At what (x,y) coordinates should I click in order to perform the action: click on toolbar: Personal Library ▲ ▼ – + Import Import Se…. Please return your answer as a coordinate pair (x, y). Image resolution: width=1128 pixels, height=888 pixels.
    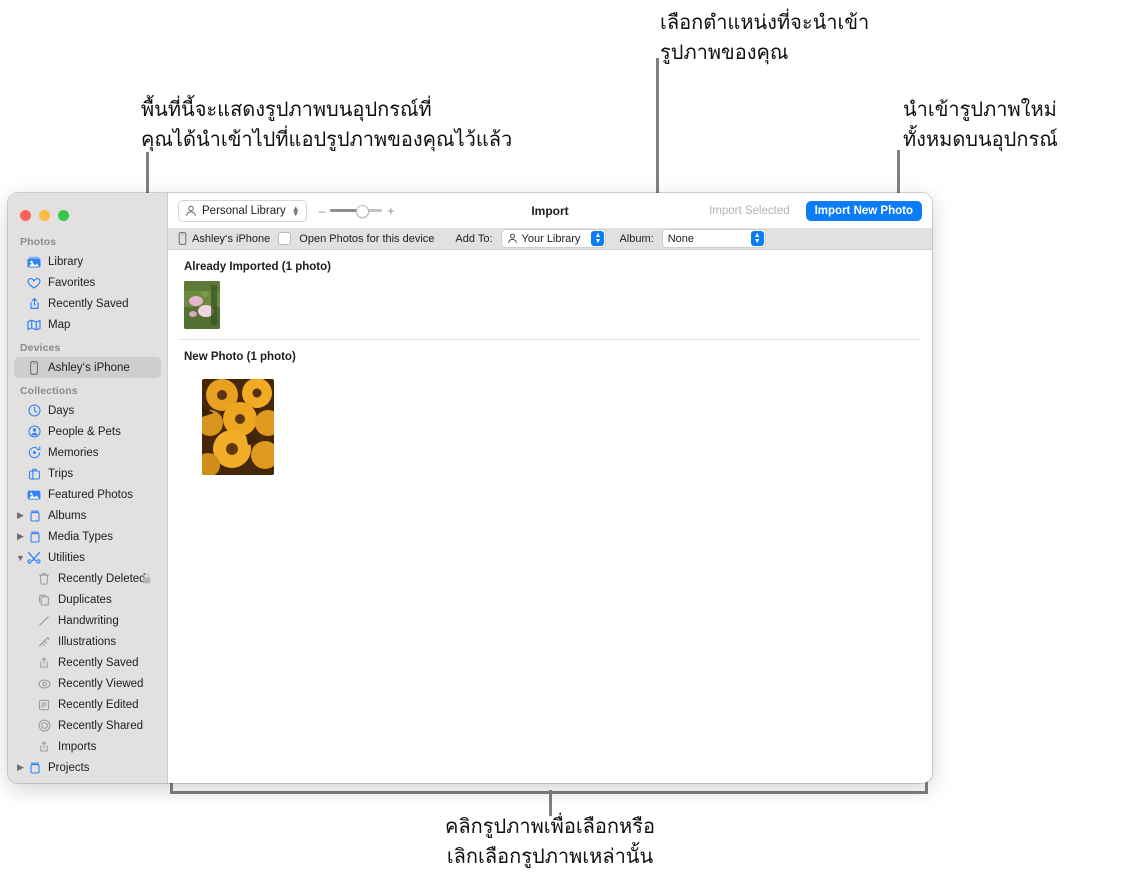
    Looking at the image, I should click on (550, 210).